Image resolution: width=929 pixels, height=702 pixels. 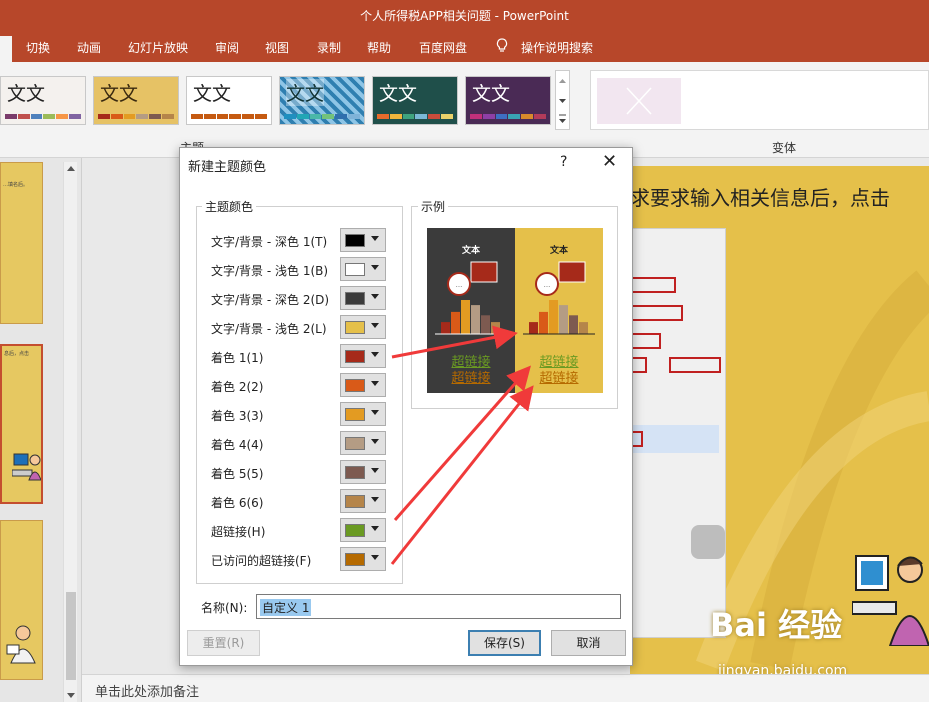 I want to click on variant-placeholder-icon, so click(x=639, y=101).